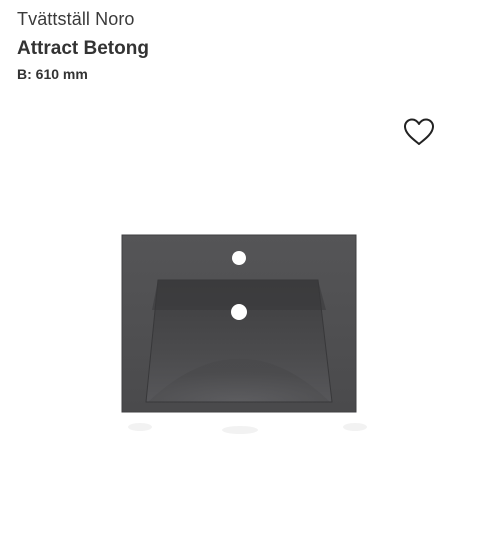 This screenshot has height=534, width=480. I want to click on product-category: Tvättställ Noro, so click(76, 19).